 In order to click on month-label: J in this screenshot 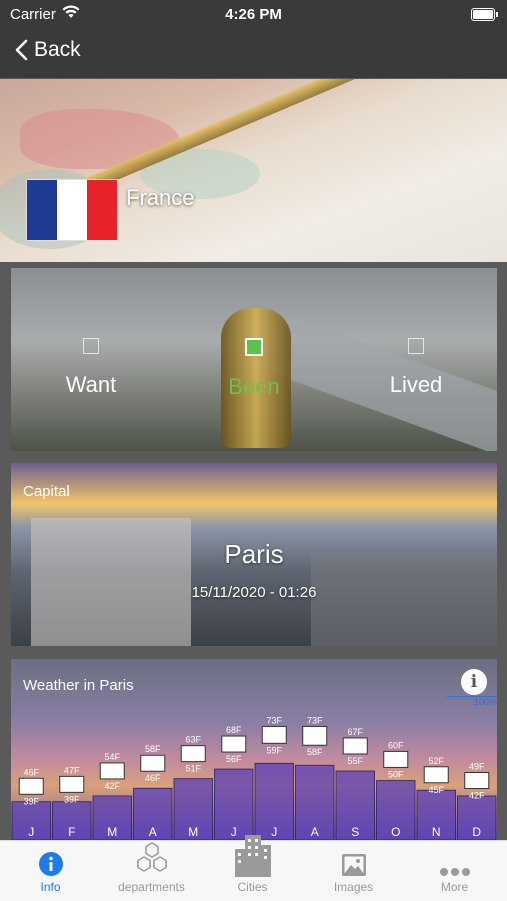, I will do `click(31, 832)`.